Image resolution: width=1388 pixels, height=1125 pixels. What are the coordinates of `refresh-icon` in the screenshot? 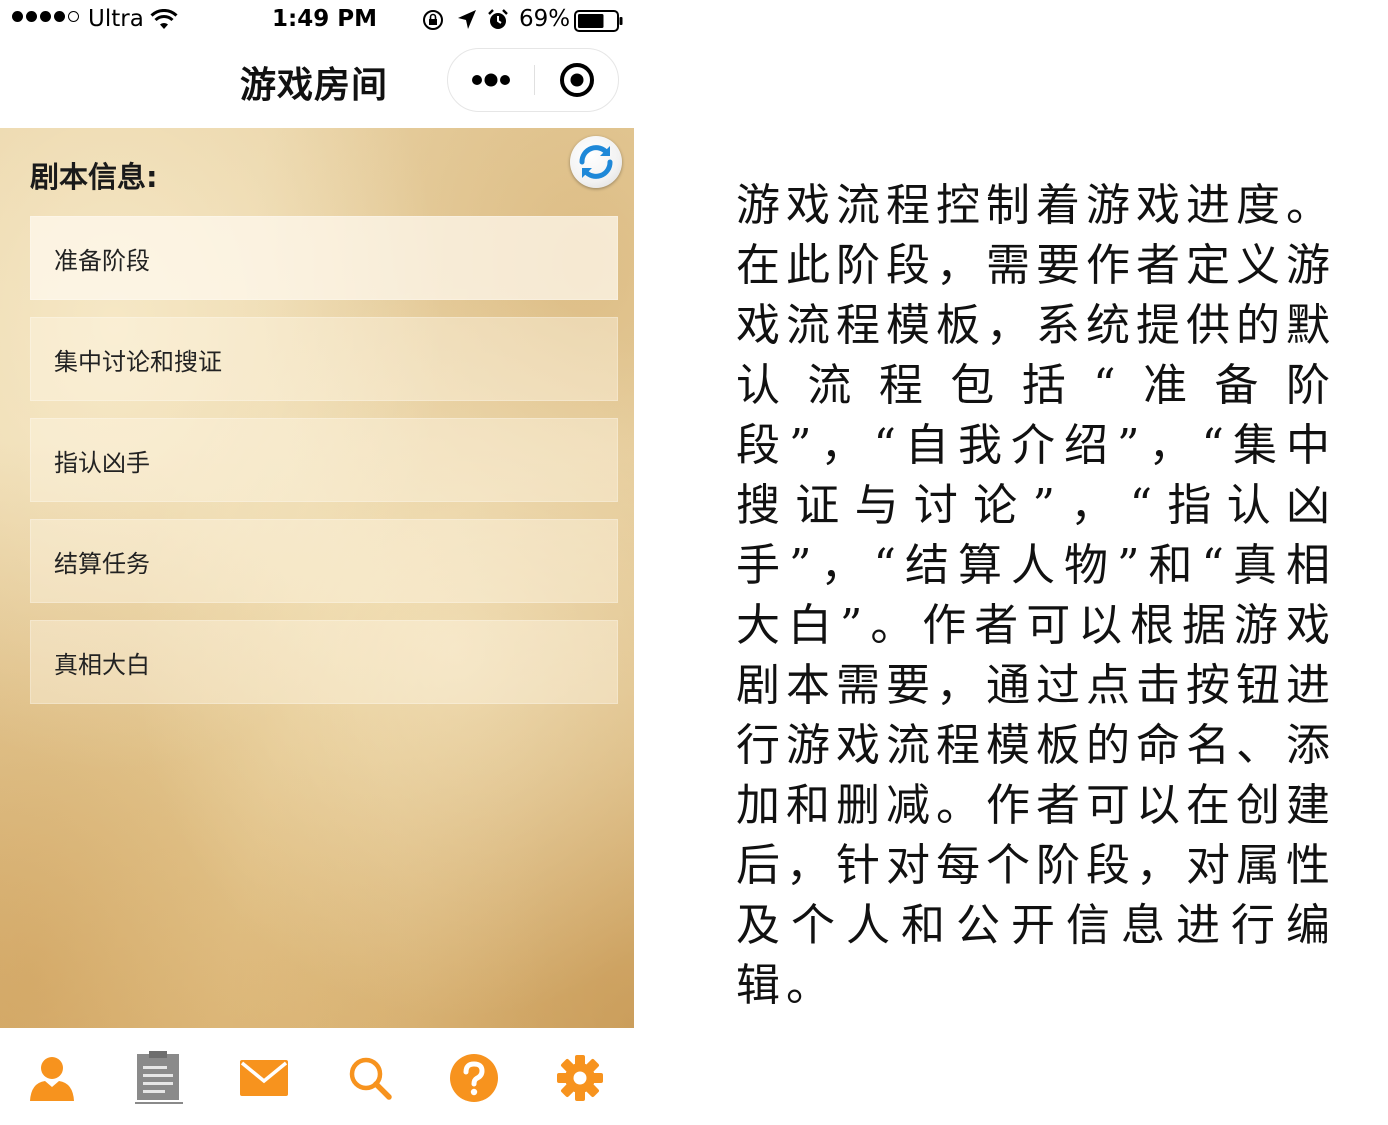 It's located at (596, 162).